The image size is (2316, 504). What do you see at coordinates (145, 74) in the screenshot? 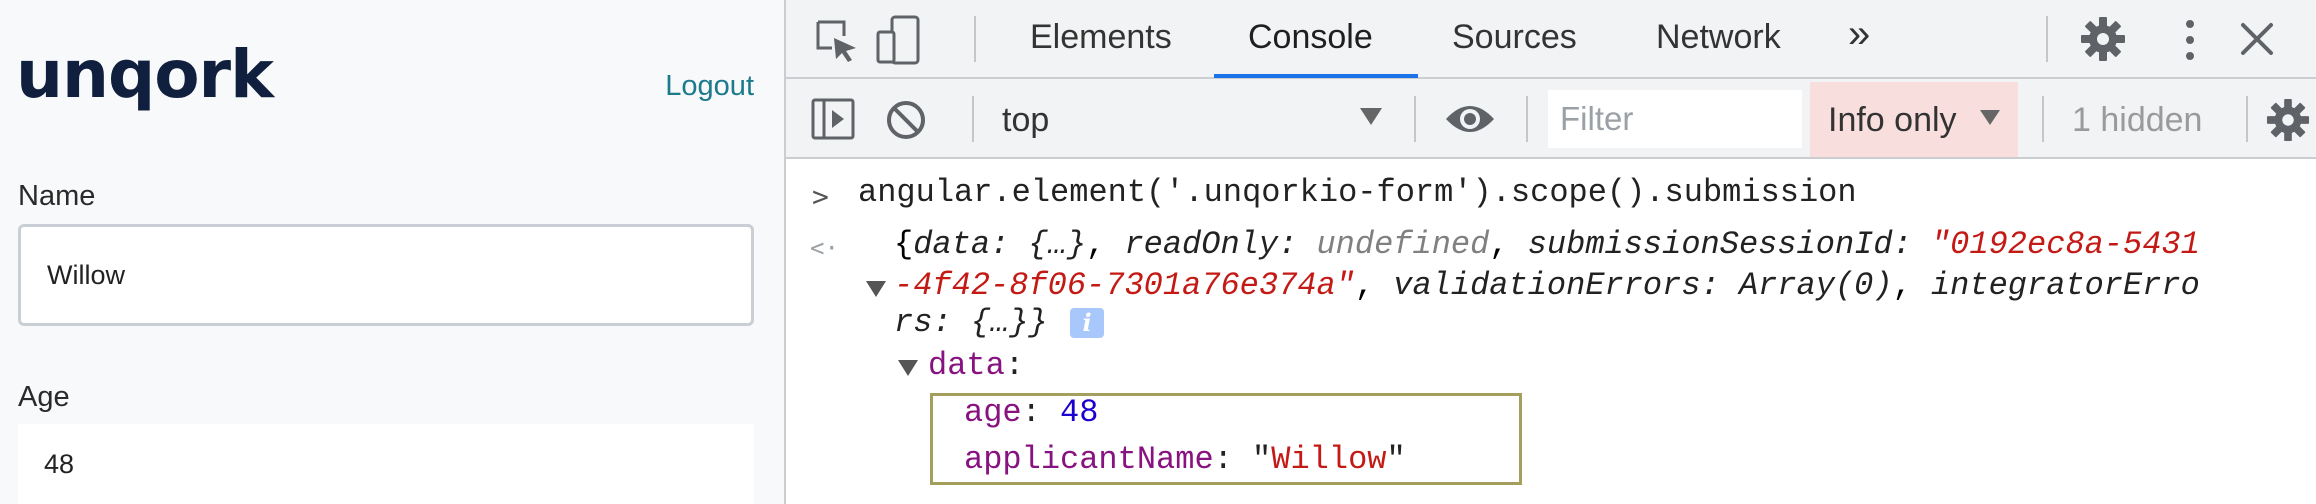
I see `unqork-logo: unqork` at bounding box center [145, 74].